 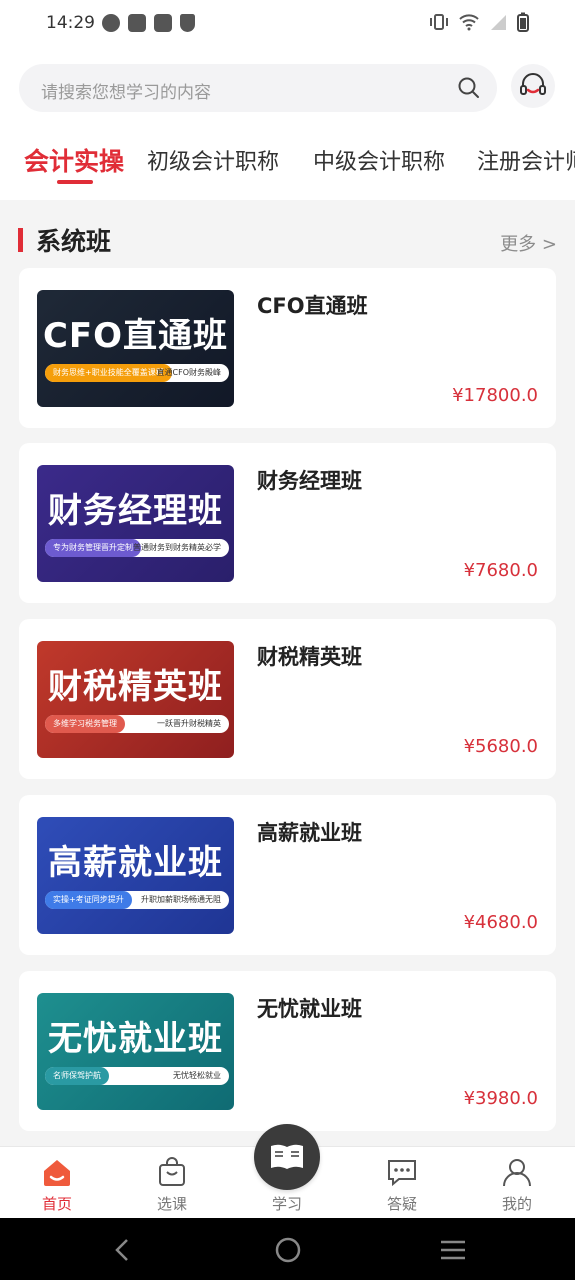 What do you see at coordinates (312, 306) in the screenshot?
I see `course-name: CFO直通班` at bounding box center [312, 306].